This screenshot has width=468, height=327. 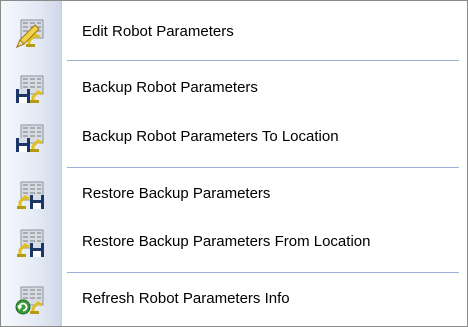 I want to click on menu-item-refresh-robot-parameters-info: Refresh Robot Parameters Info, so click(x=234, y=299).